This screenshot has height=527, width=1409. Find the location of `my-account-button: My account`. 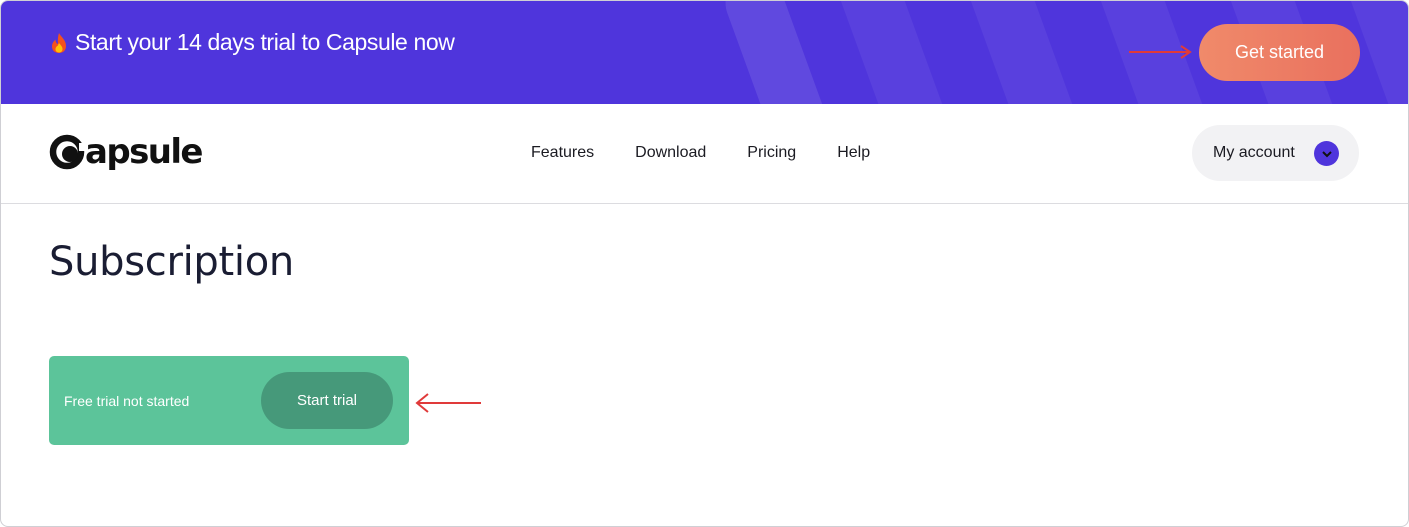

my-account-button: My account is located at coordinates (1275, 153).